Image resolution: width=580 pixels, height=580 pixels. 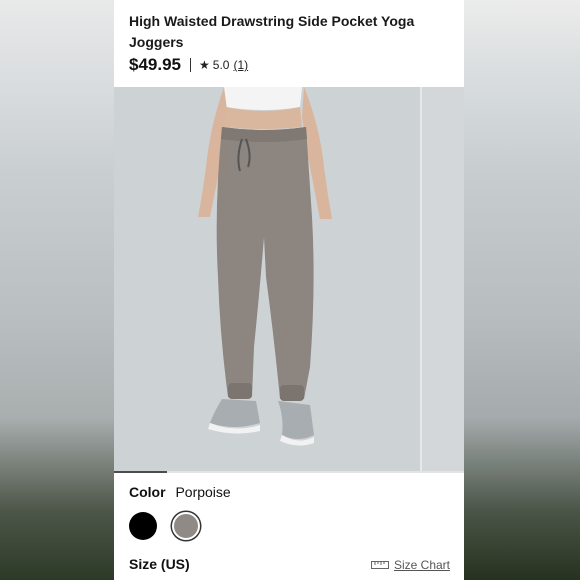 I want to click on divider, so click(x=190, y=65).